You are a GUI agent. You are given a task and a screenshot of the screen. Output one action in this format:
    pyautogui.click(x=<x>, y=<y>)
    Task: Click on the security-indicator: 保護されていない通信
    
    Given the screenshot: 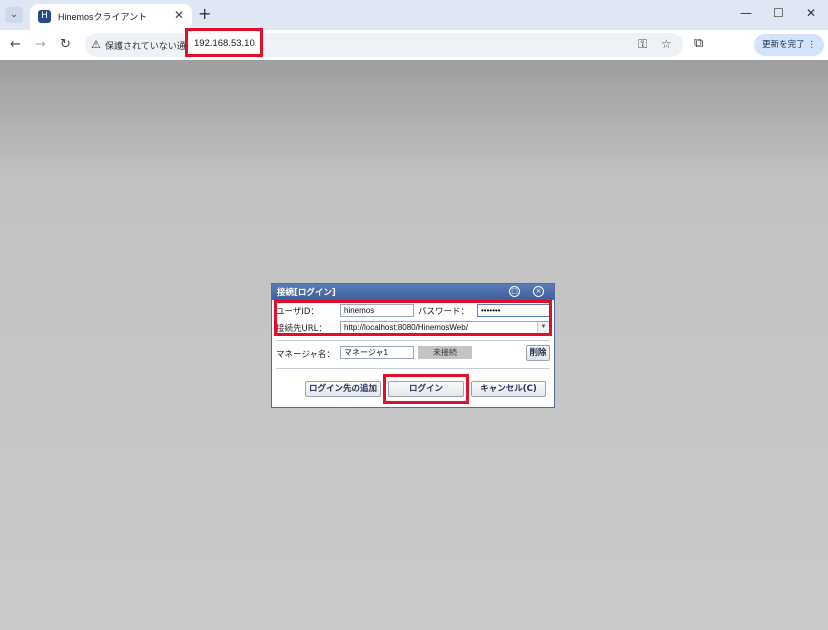 What is the action you would take?
    pyautogui.click(x=150, y=45)
    